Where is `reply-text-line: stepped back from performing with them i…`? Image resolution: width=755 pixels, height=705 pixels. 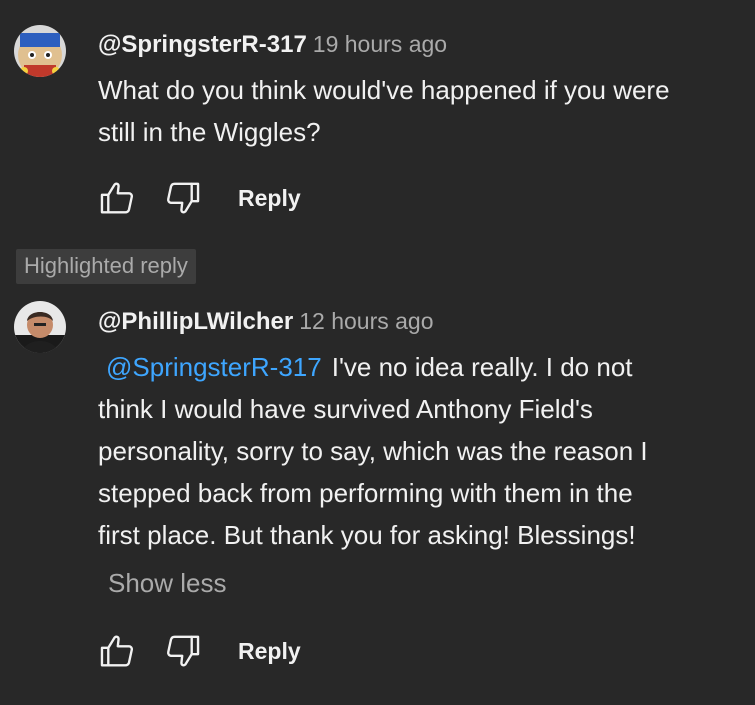 reply-text-line: stepped back from performing with them i… is located at coordinates (365, 493).